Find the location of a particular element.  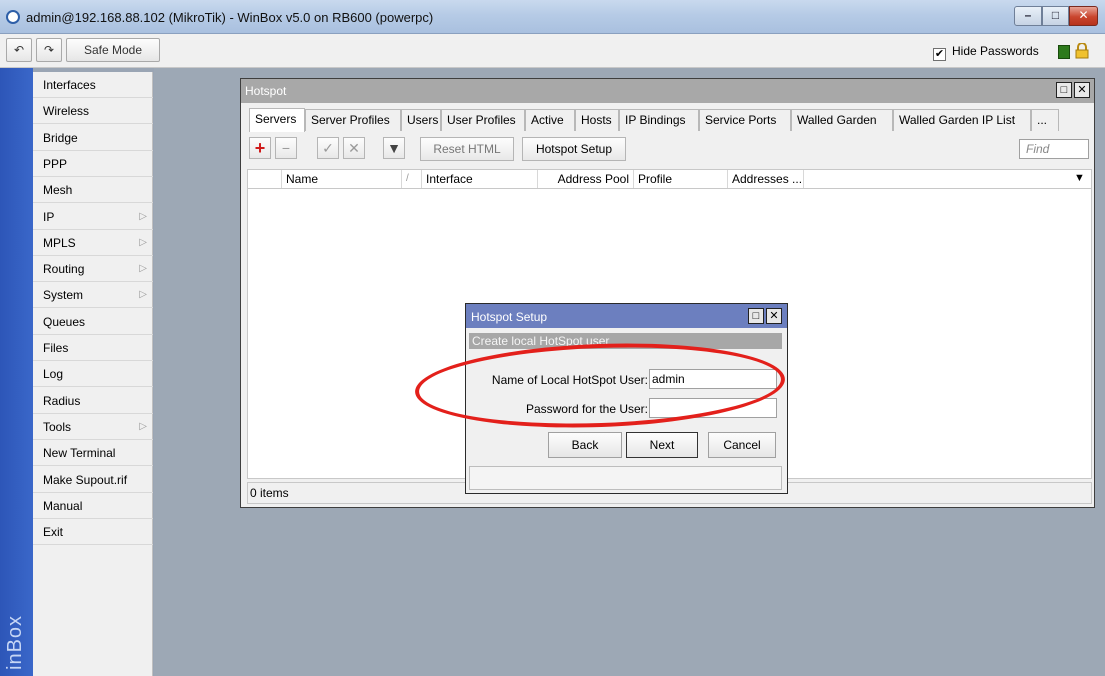

close-button: ✕ is located at coordinates (1083, 16).